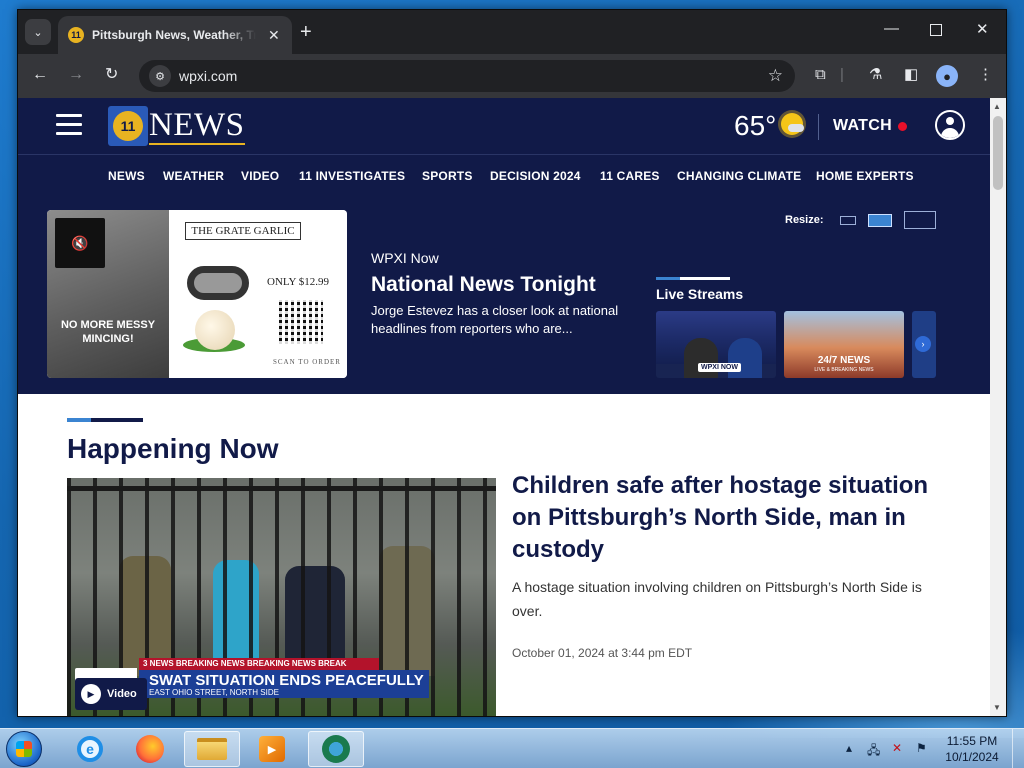 The height and width of the screenshot is (768, 1024). I want to click on chevron-right-icon: ›, so click(923, 344).